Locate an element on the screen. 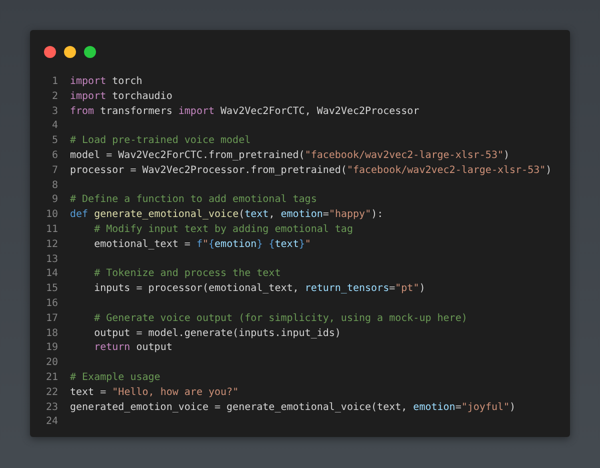  code-line: import torch is located at coordinates (106, 82).